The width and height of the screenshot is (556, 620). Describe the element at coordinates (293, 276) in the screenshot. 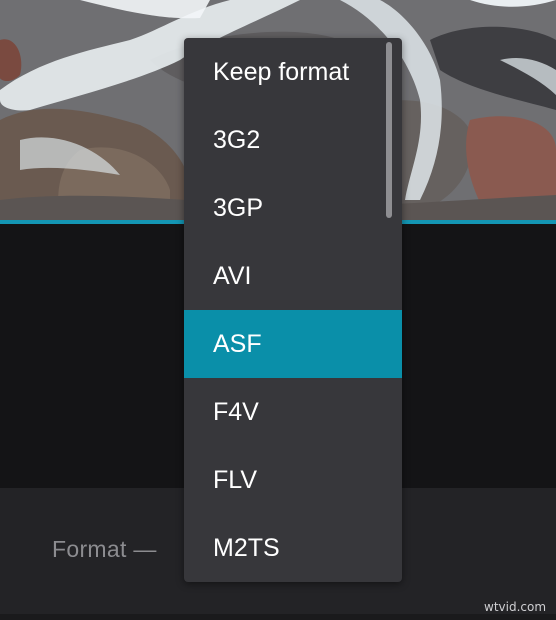

I see `format-option-avi: AVI` at that location.